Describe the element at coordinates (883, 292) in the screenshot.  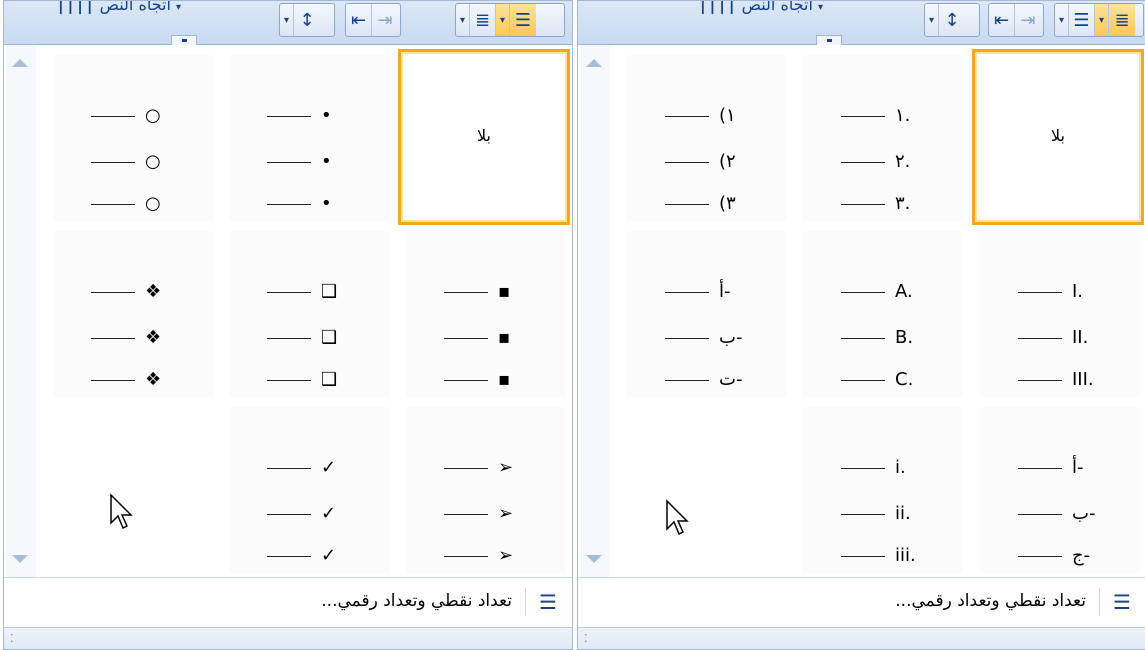
I see `number-row: A.` at that location.